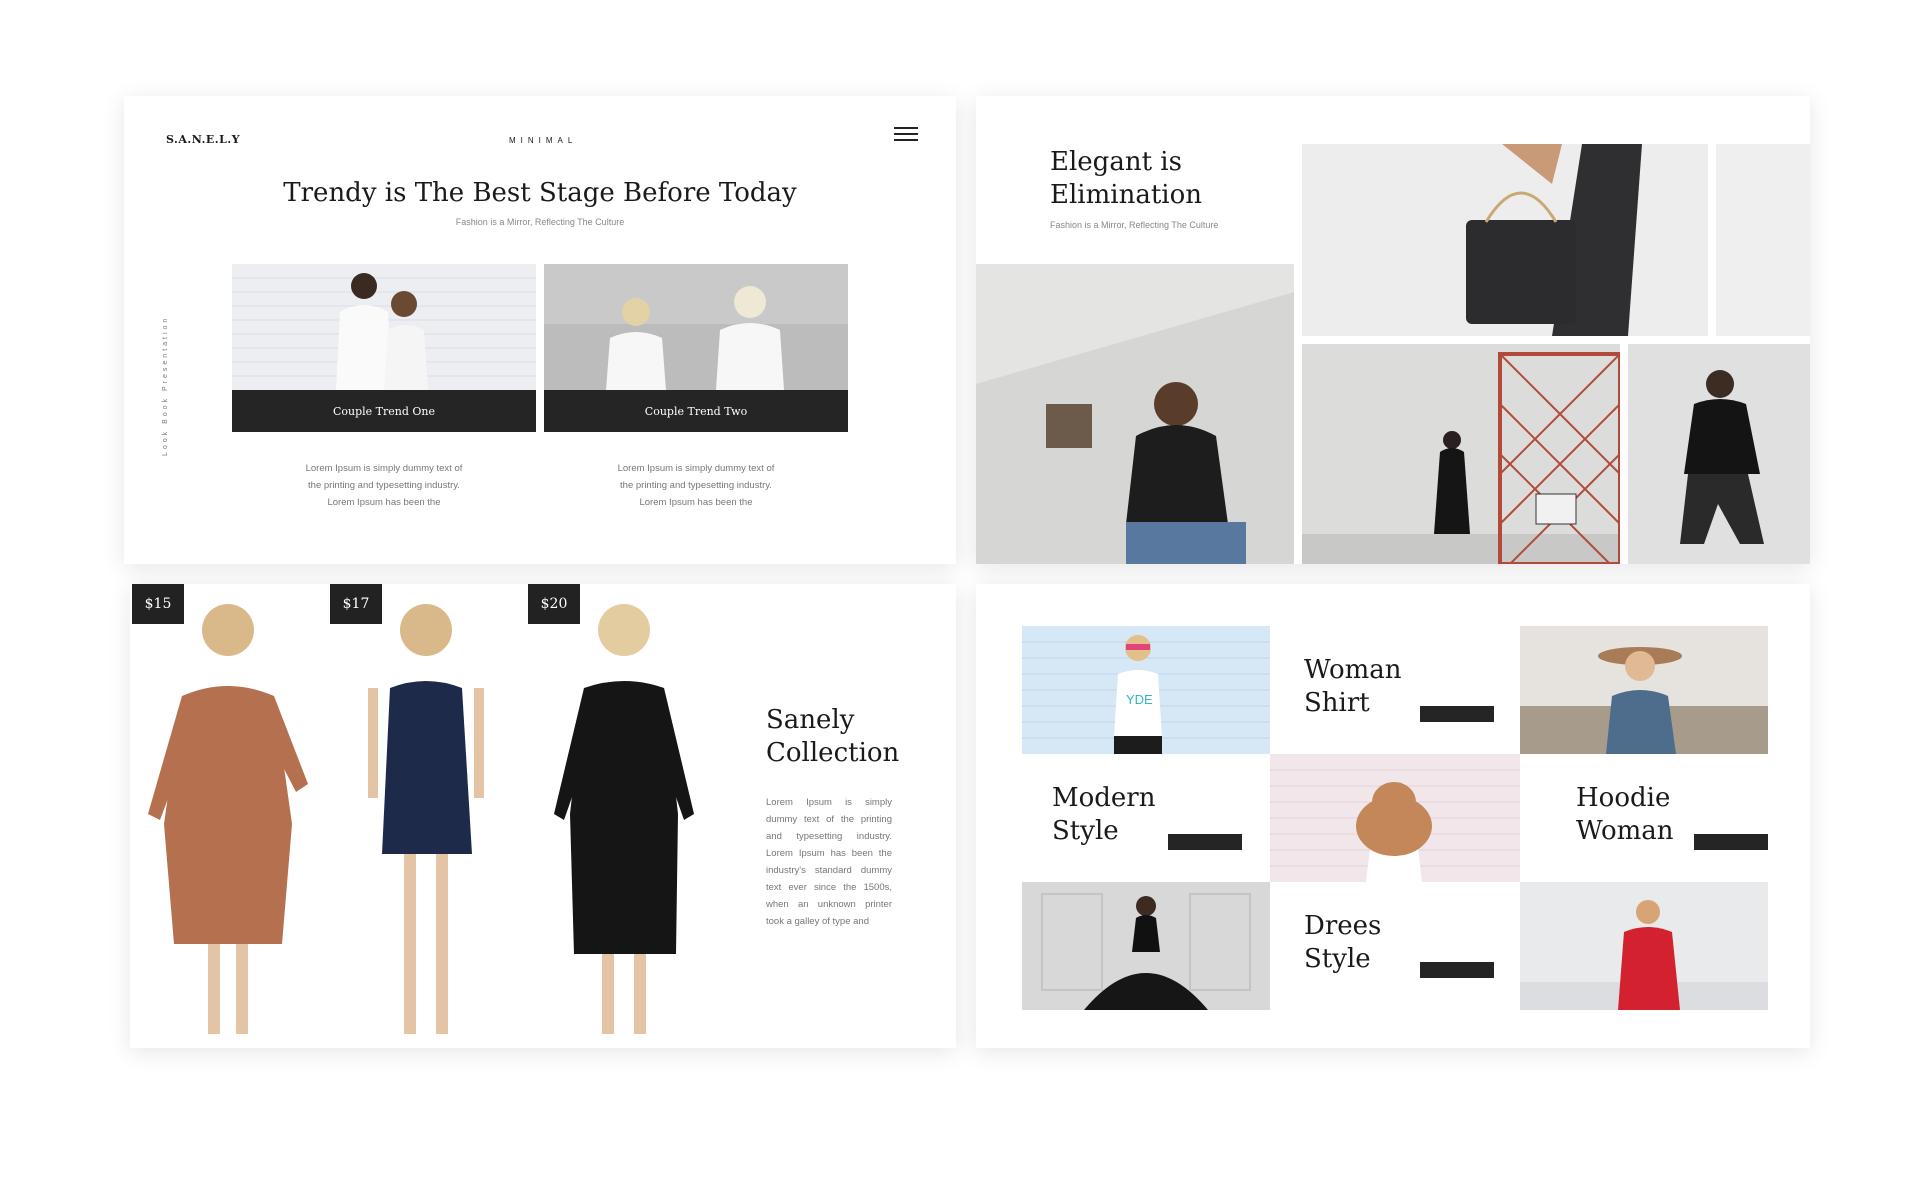  I want to click on title-line: Hoodie, so click(1623, 798).